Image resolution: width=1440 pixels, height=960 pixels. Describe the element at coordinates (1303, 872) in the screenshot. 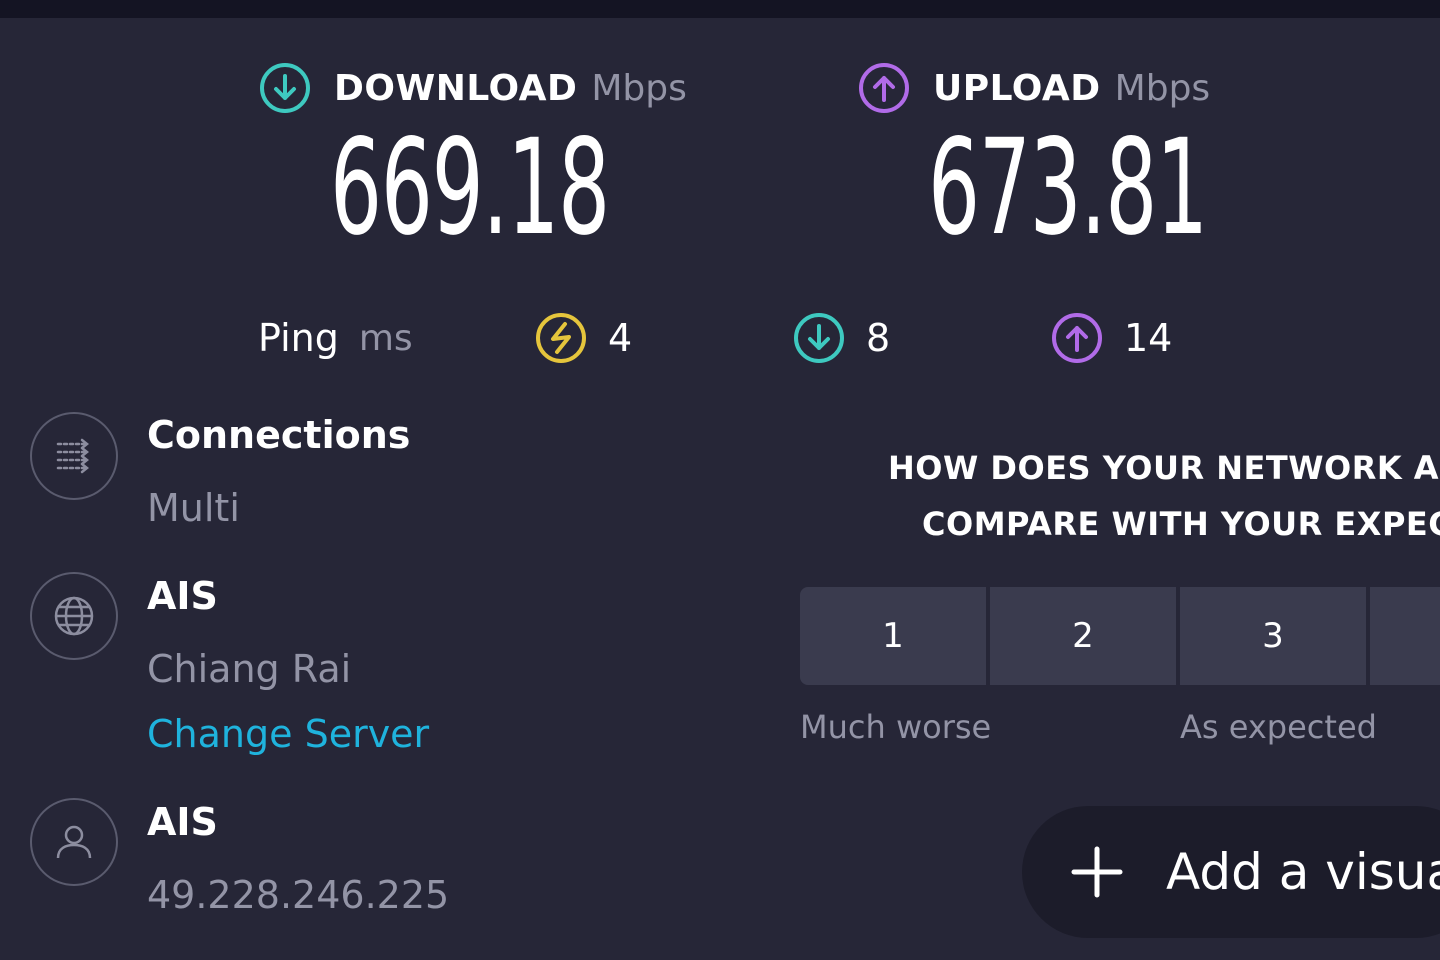

I see `add-visual-label: Add a visua` at that location.